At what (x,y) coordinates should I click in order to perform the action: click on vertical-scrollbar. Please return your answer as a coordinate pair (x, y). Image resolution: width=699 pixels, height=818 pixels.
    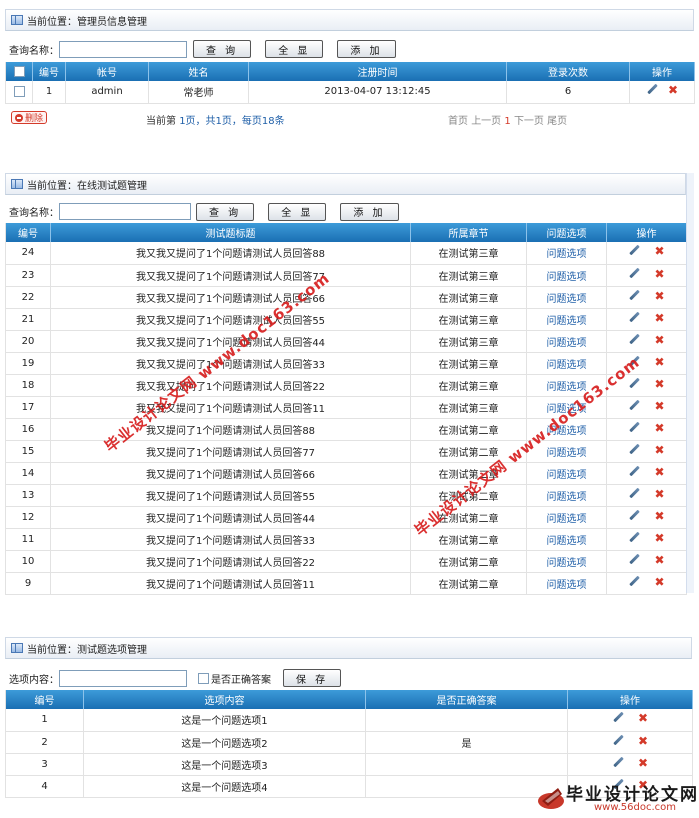
    Looking at the image, I should click on (690, 383).